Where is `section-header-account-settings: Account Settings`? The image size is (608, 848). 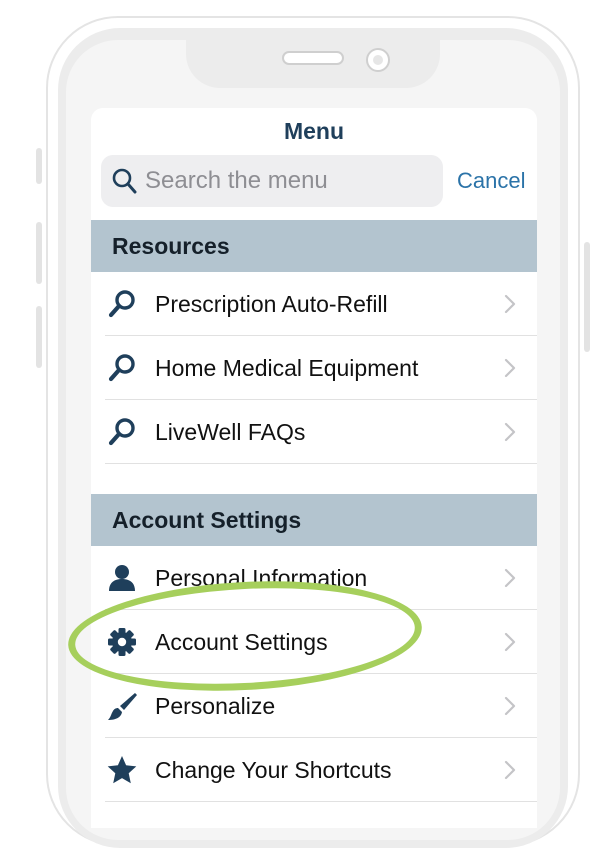
section-header-account-settings: Account Settings is located at coordinates (314, 520).